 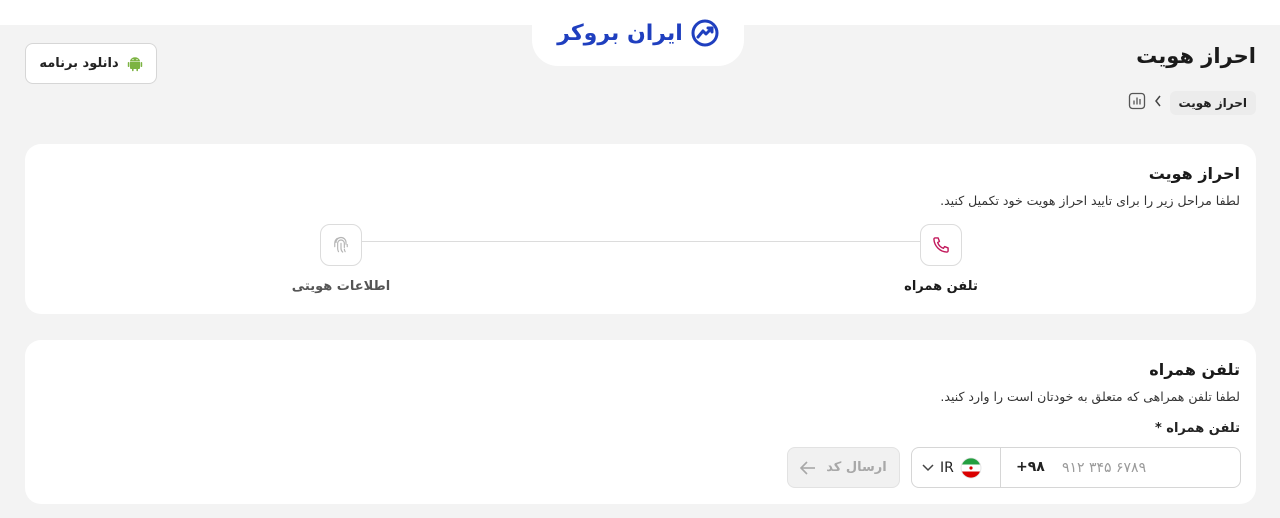 What do you see at coordinates (808, 467) in the screenshot?
I see `arrow-left-icon` at bounding box center [808, 467].